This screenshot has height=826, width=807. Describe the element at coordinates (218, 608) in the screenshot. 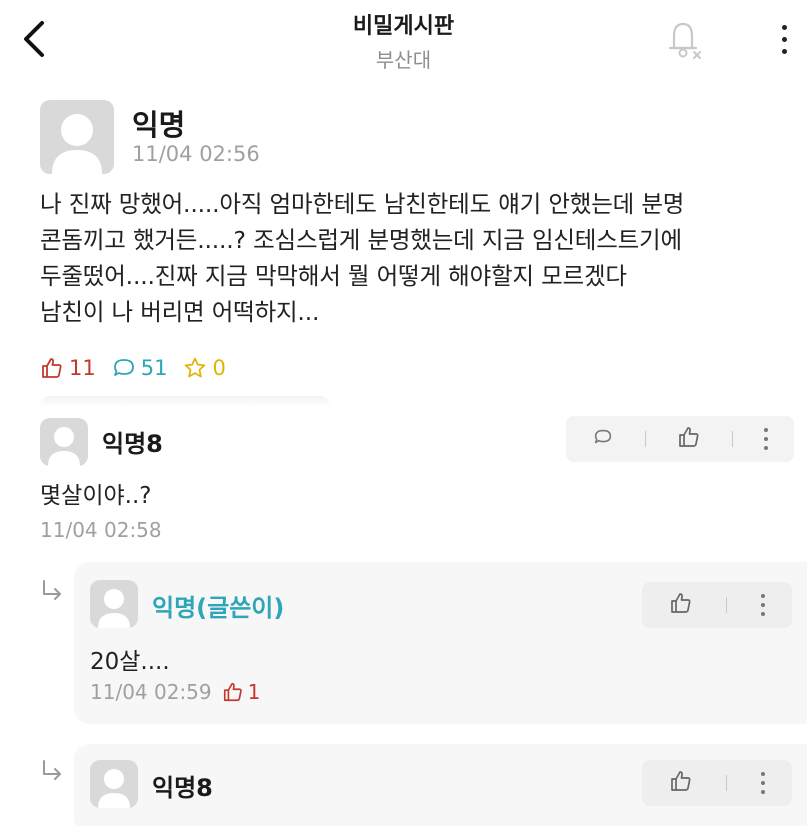

I see `reply-author-name: 익명(글쓴이)` at that location.